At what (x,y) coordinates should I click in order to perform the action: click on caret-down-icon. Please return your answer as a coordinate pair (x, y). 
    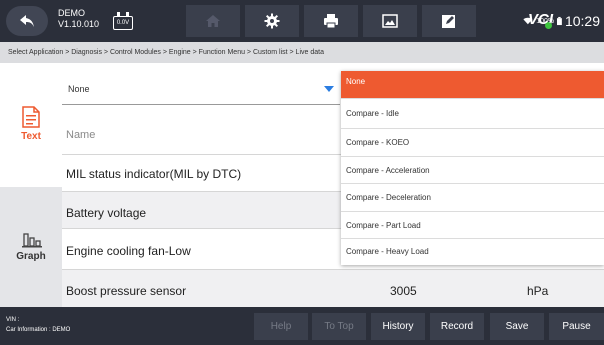
    Looking at the image, I should click on (329, 89).